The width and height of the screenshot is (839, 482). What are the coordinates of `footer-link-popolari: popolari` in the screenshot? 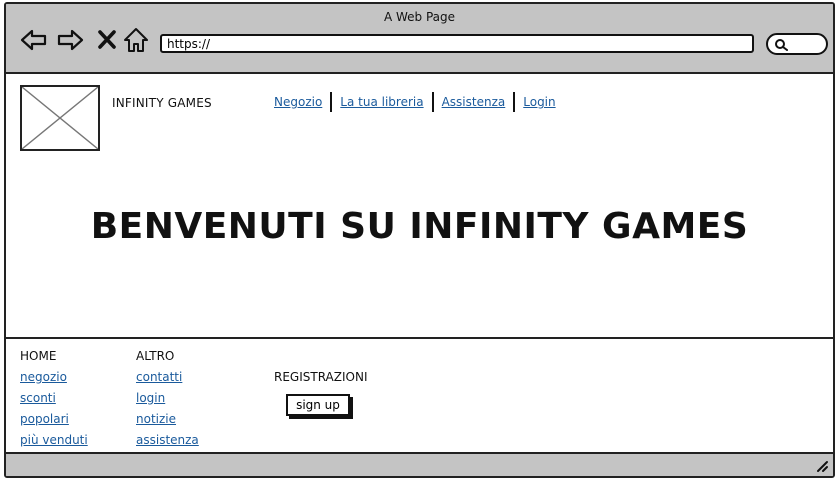 It's located at (54, 419).